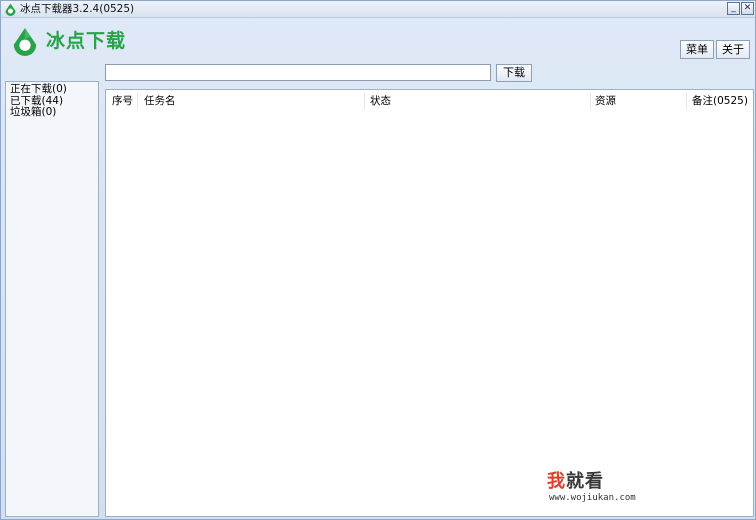 This screenshot has width=756, height=520. I want to click on url-input, so click(298, 72).